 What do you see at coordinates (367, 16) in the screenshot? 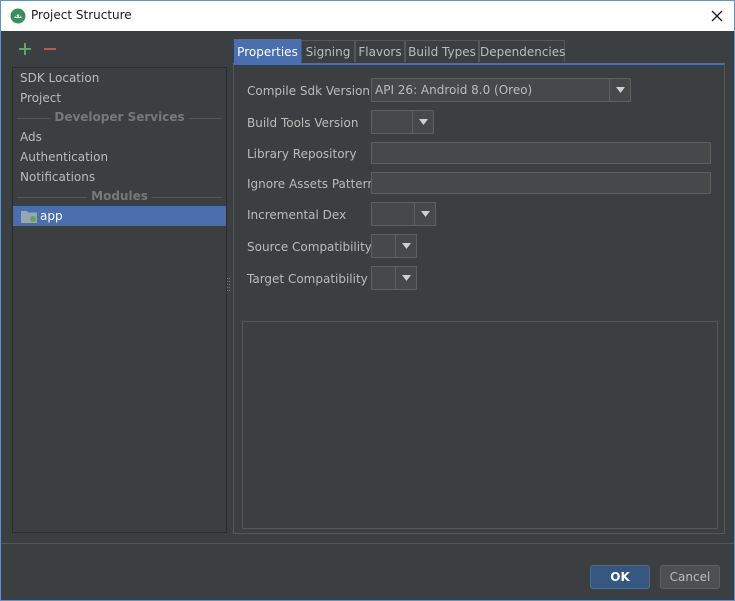
I see `title-bar: Project Structure` at bounding box center [367, 16].